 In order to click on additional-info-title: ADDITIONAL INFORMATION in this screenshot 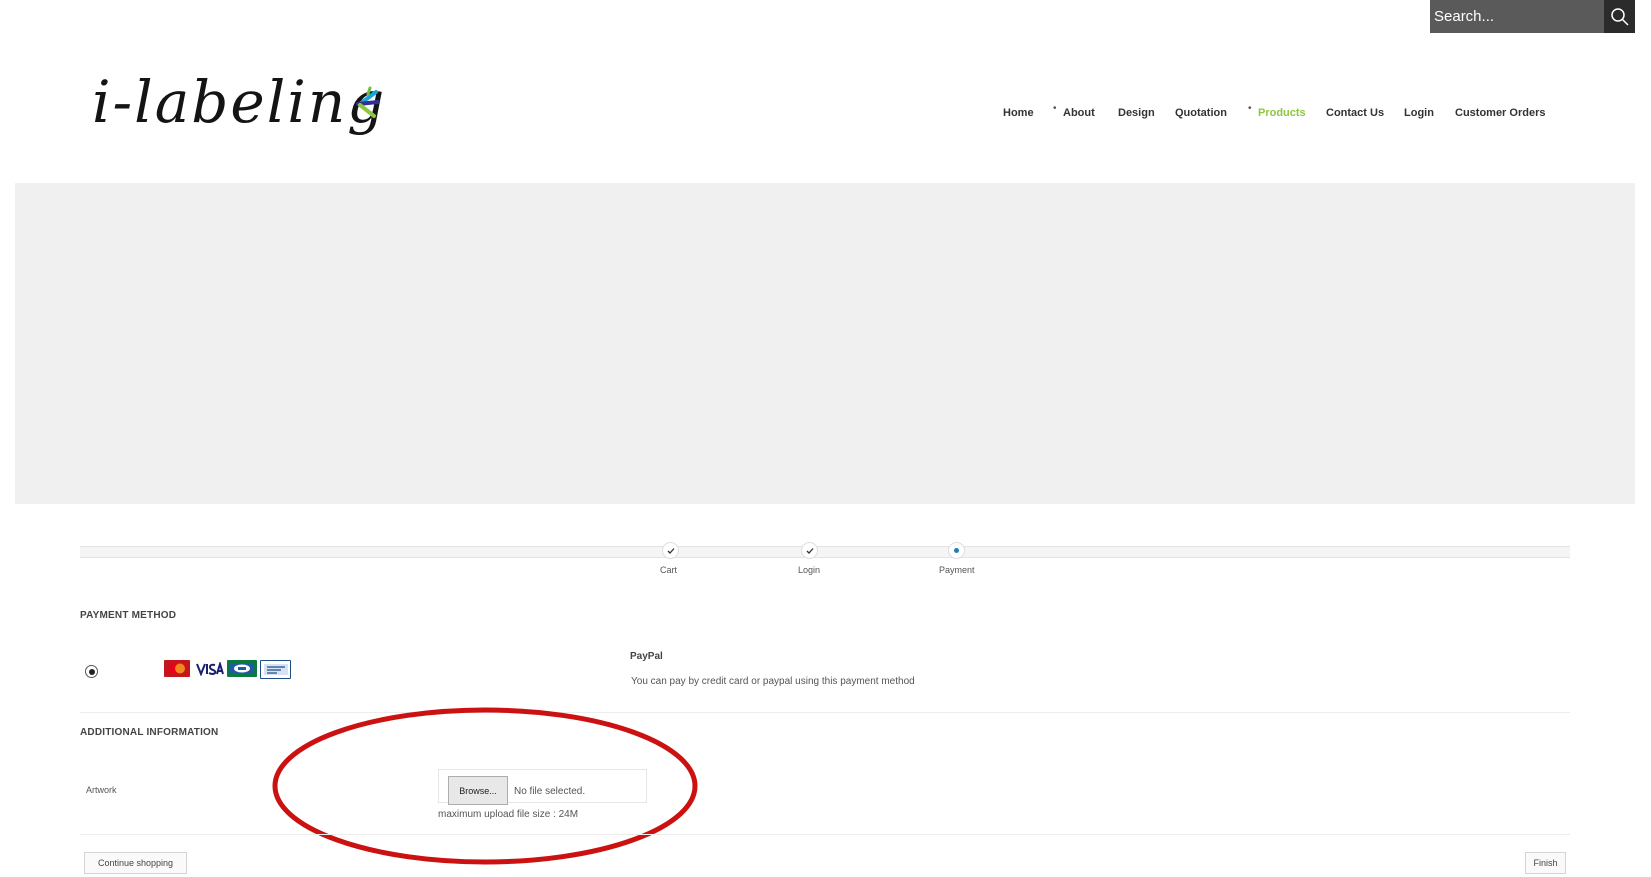, I will do `click(149, 732)`.